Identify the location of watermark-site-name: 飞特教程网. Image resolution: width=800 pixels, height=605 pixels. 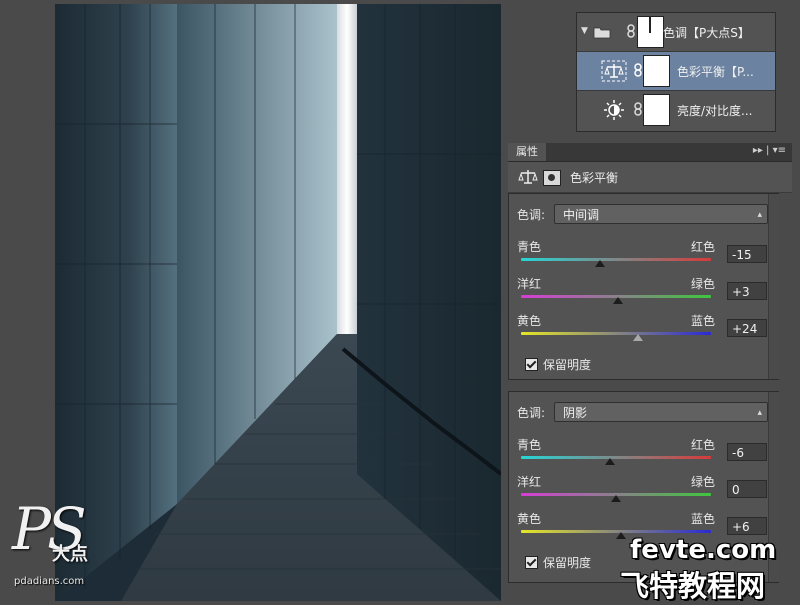
(693, 586).